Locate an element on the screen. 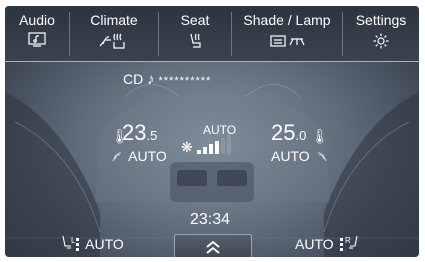 The width and height of the screenshot is (425, 262). tab-seat: Seat is located at coordinates (195, 34).